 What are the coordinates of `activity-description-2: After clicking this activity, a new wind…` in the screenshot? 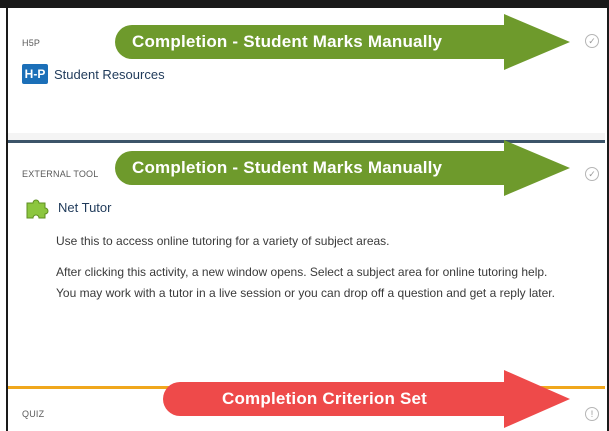 It's located at (305, 282).